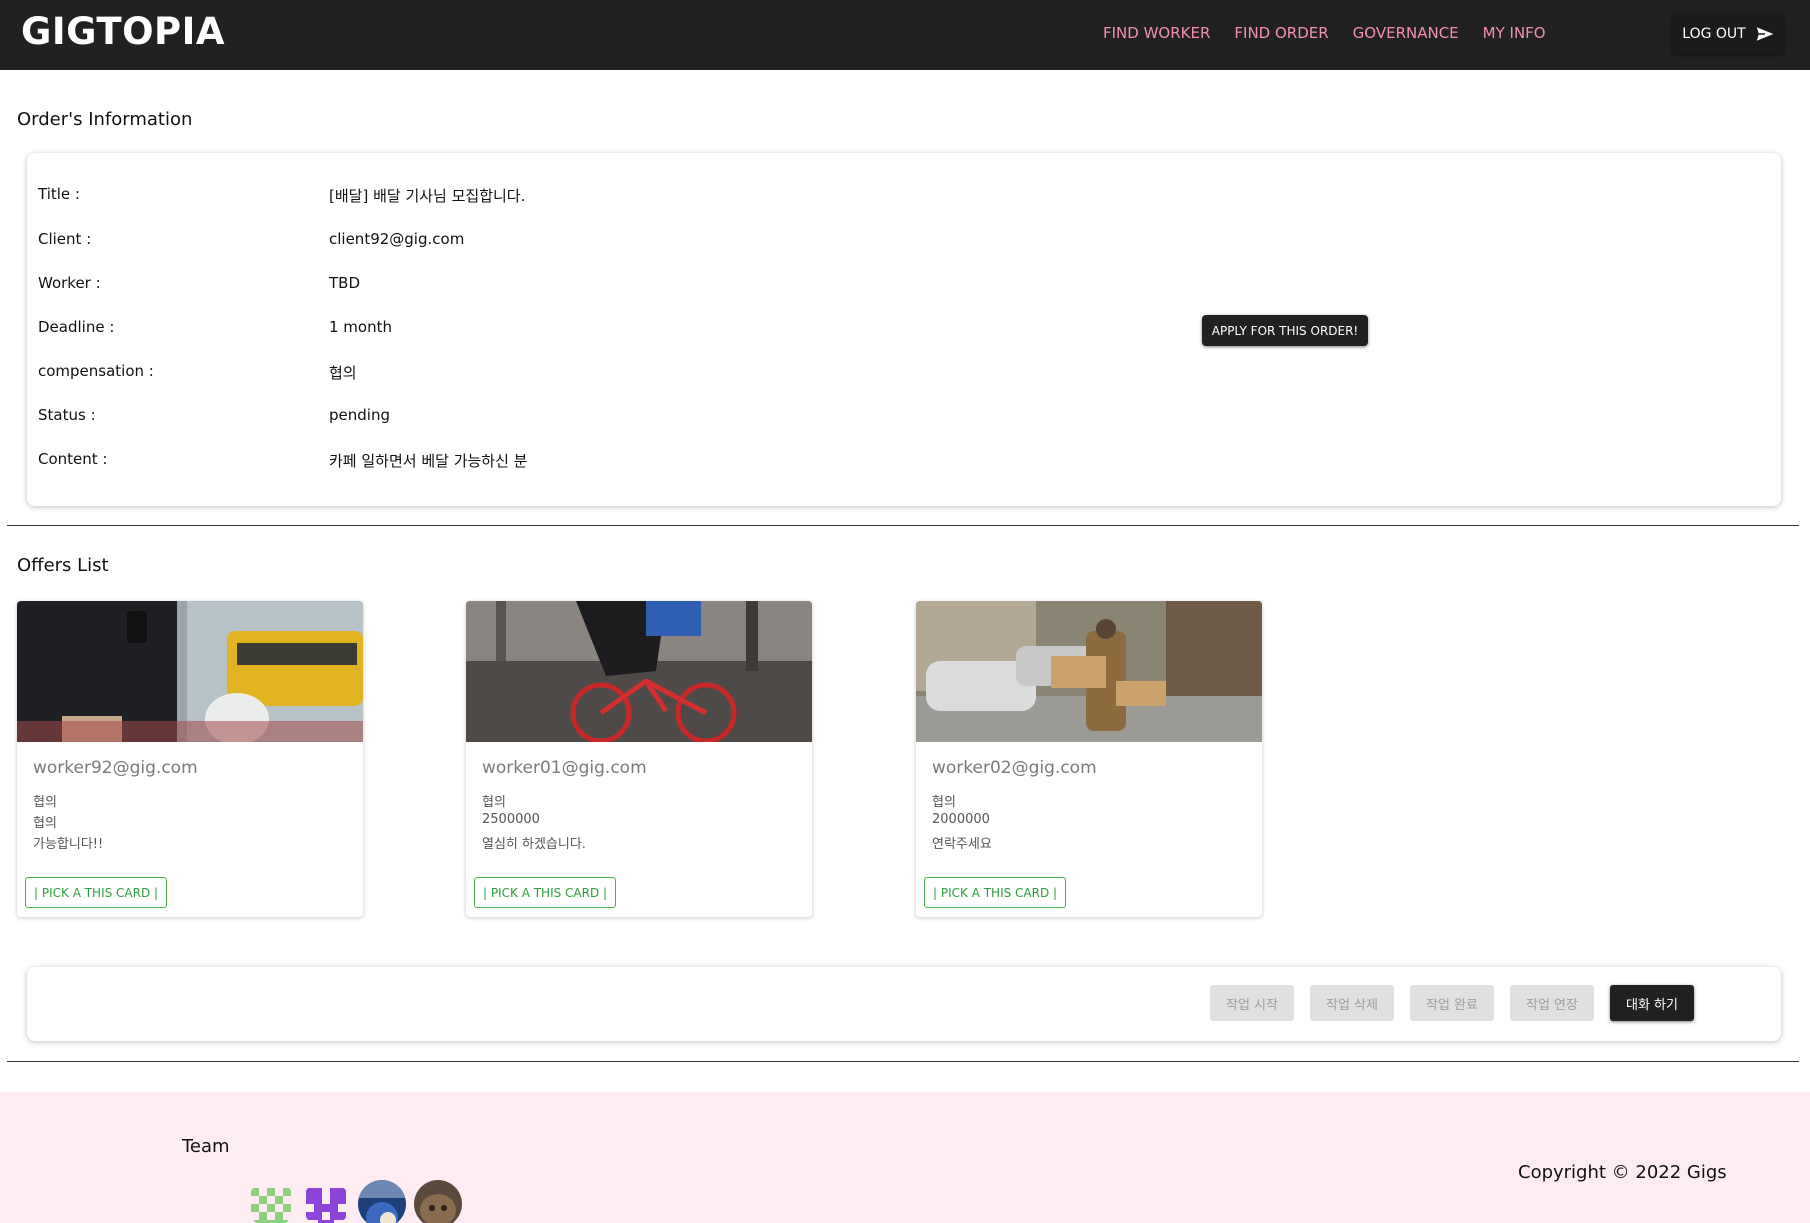  I want to click on order-actions-bar: 작업 시작 작업 삭제 작업 완료 작업 연장 대화 하기, so click(904, 1004).